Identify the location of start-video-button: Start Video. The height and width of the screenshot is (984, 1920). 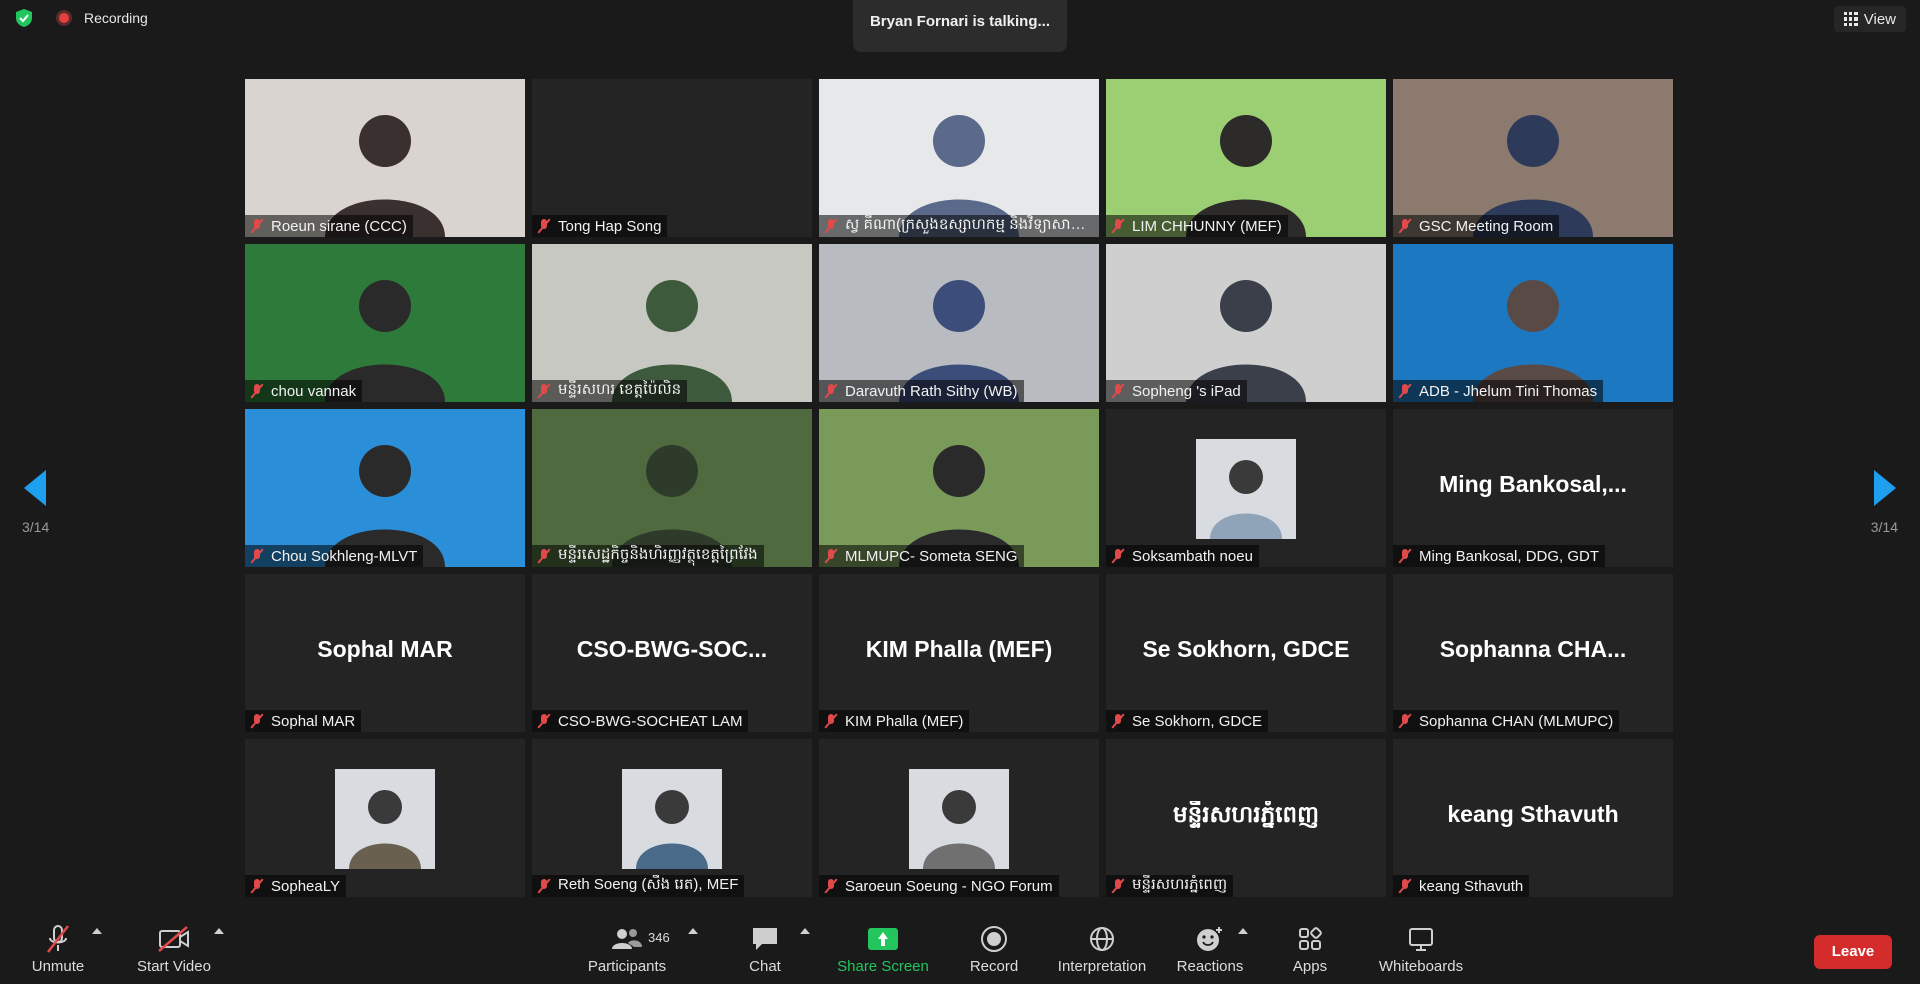
(174, 948).